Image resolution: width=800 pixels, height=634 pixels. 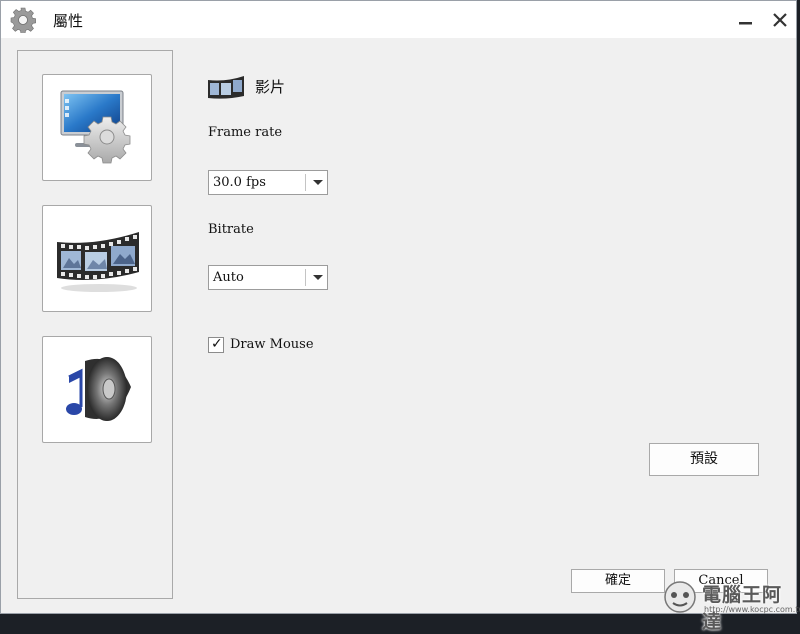 What do you see at coordinates (618, 581) in the screenshot?
I see `ok-button: 確定` at bounding box center [618, 581].